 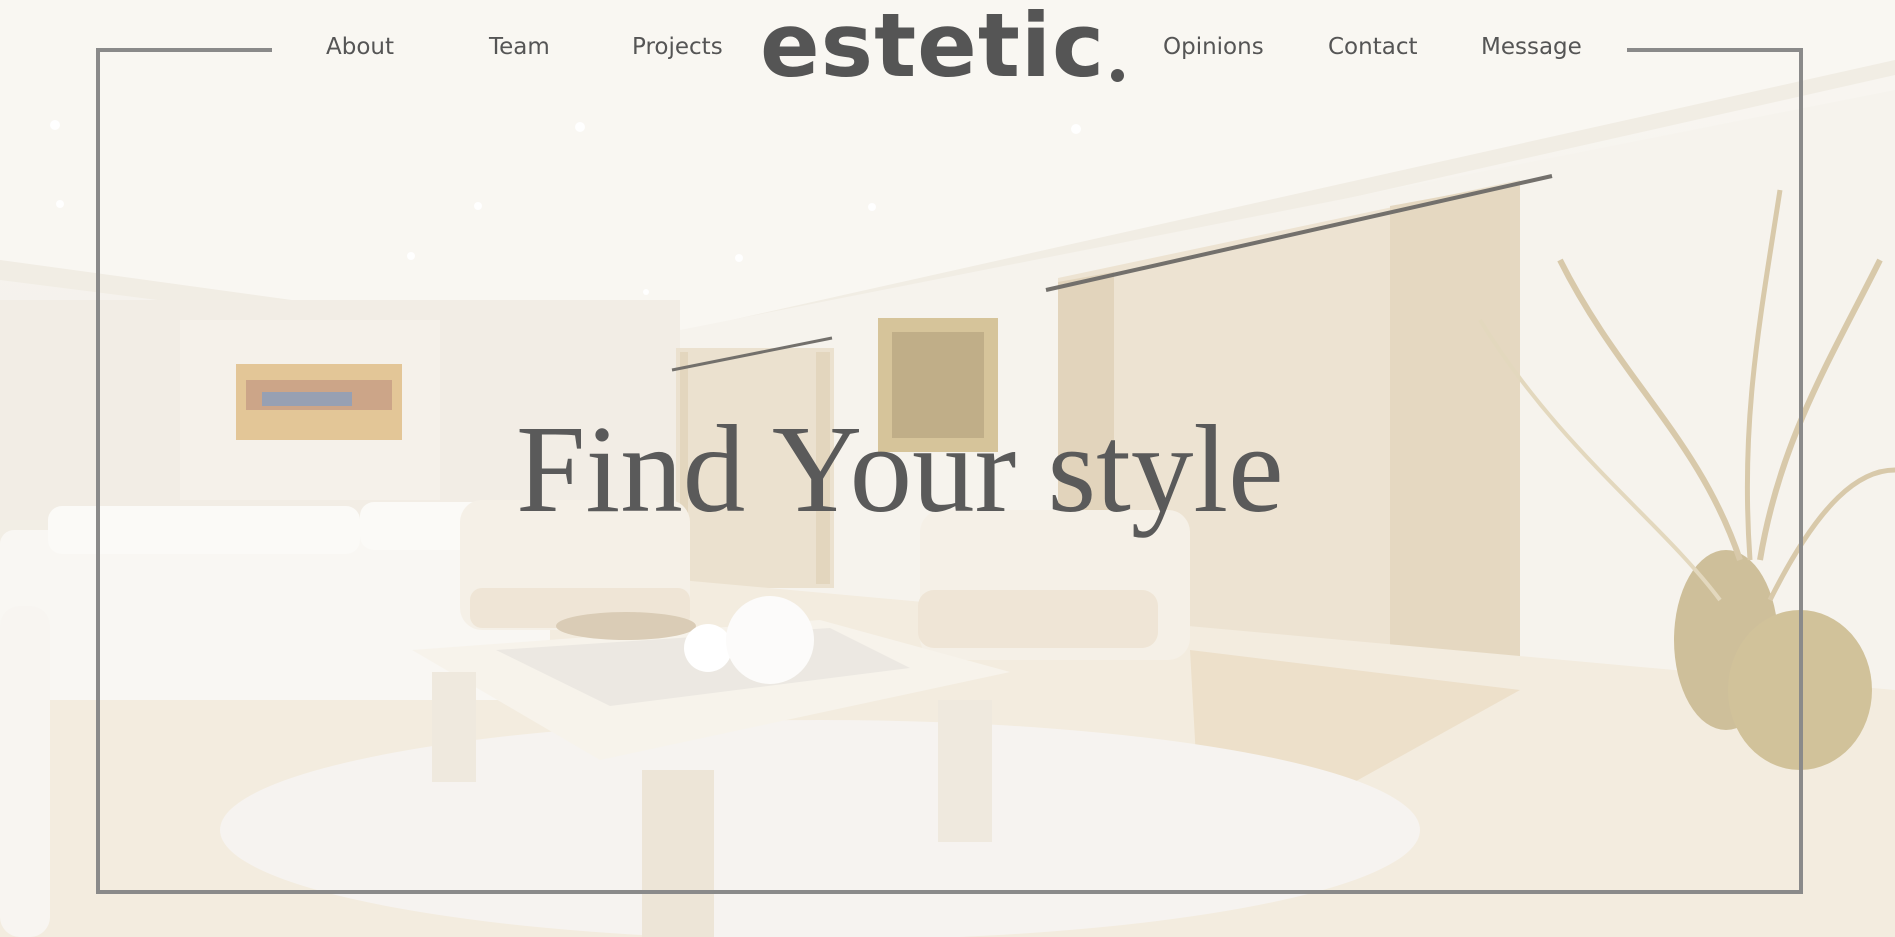 I want to click on nav-link-message: Message, so click(x=1531, y=47).